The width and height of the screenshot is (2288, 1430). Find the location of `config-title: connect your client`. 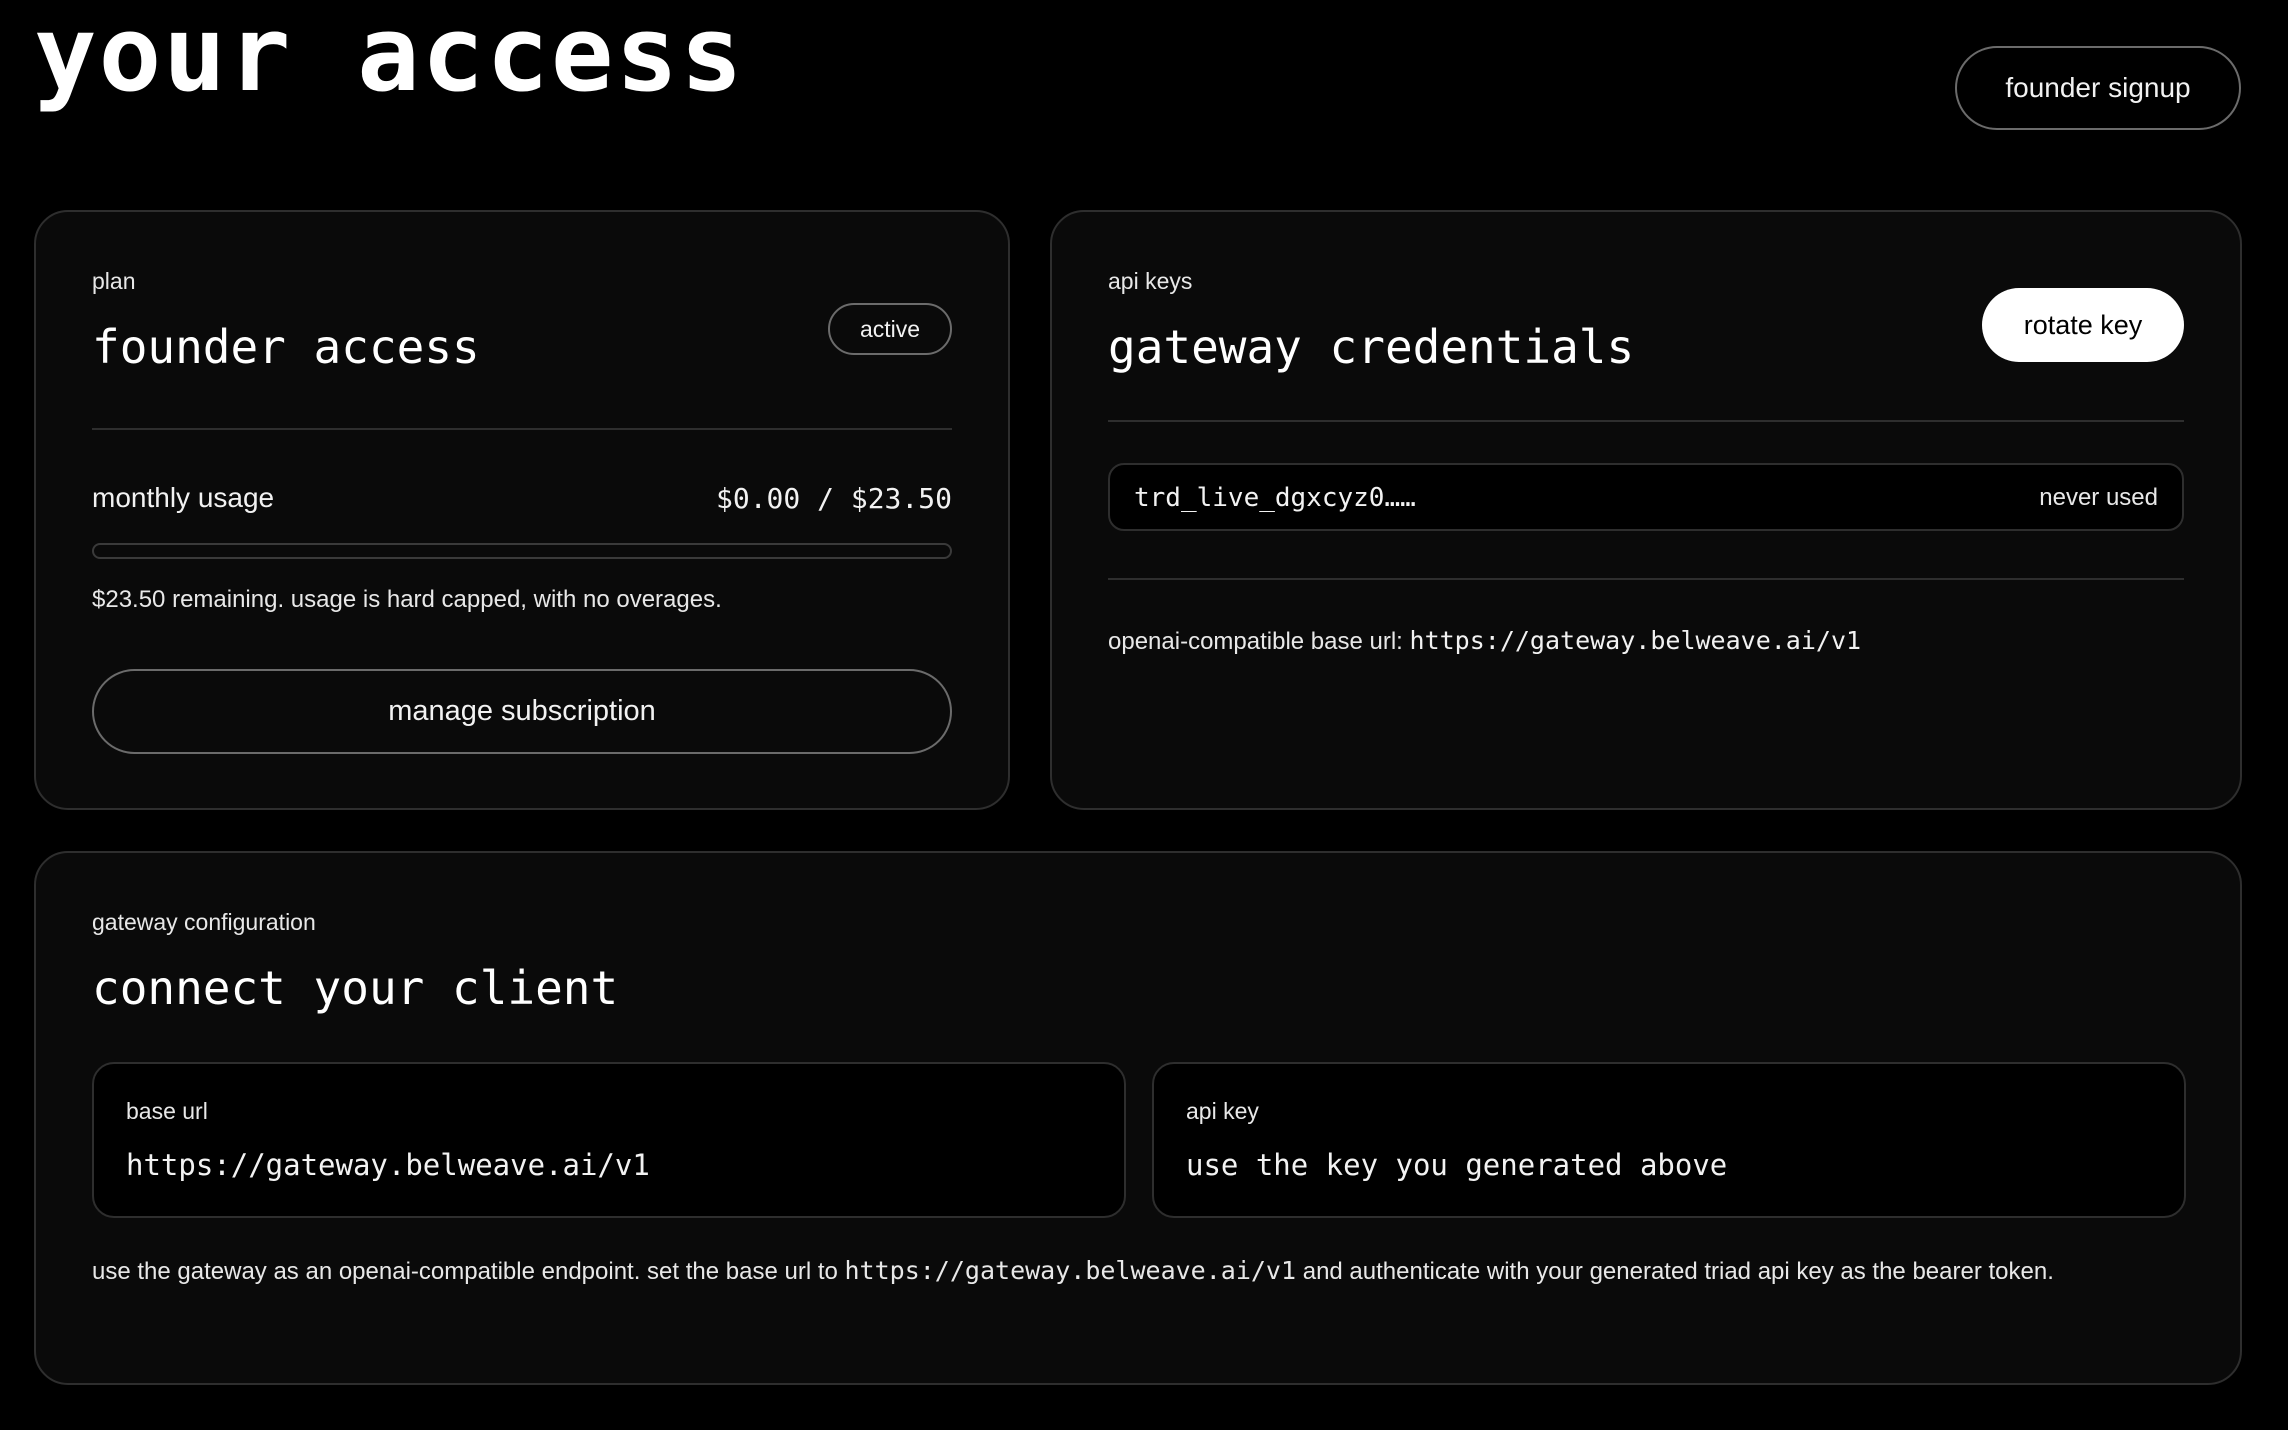

config-title: connect your client is located at coordinates (355, 988).